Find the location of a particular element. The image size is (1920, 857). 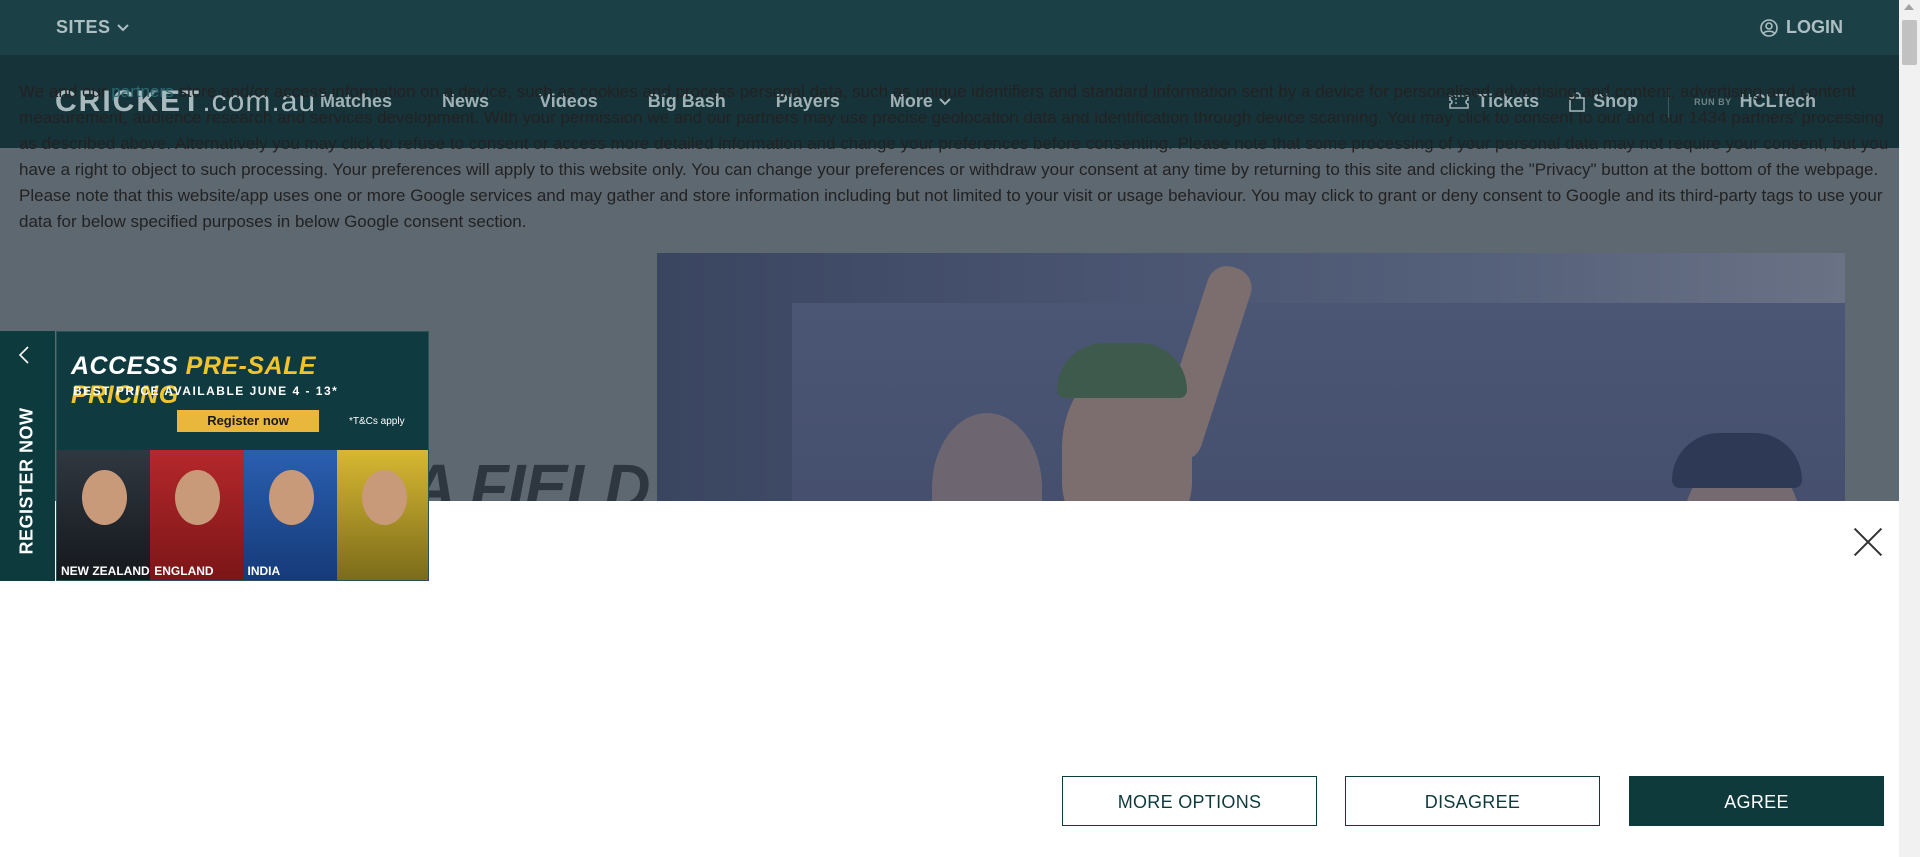

ad-register-tab: REGISTER NOW is located at coordinates (27, 456).